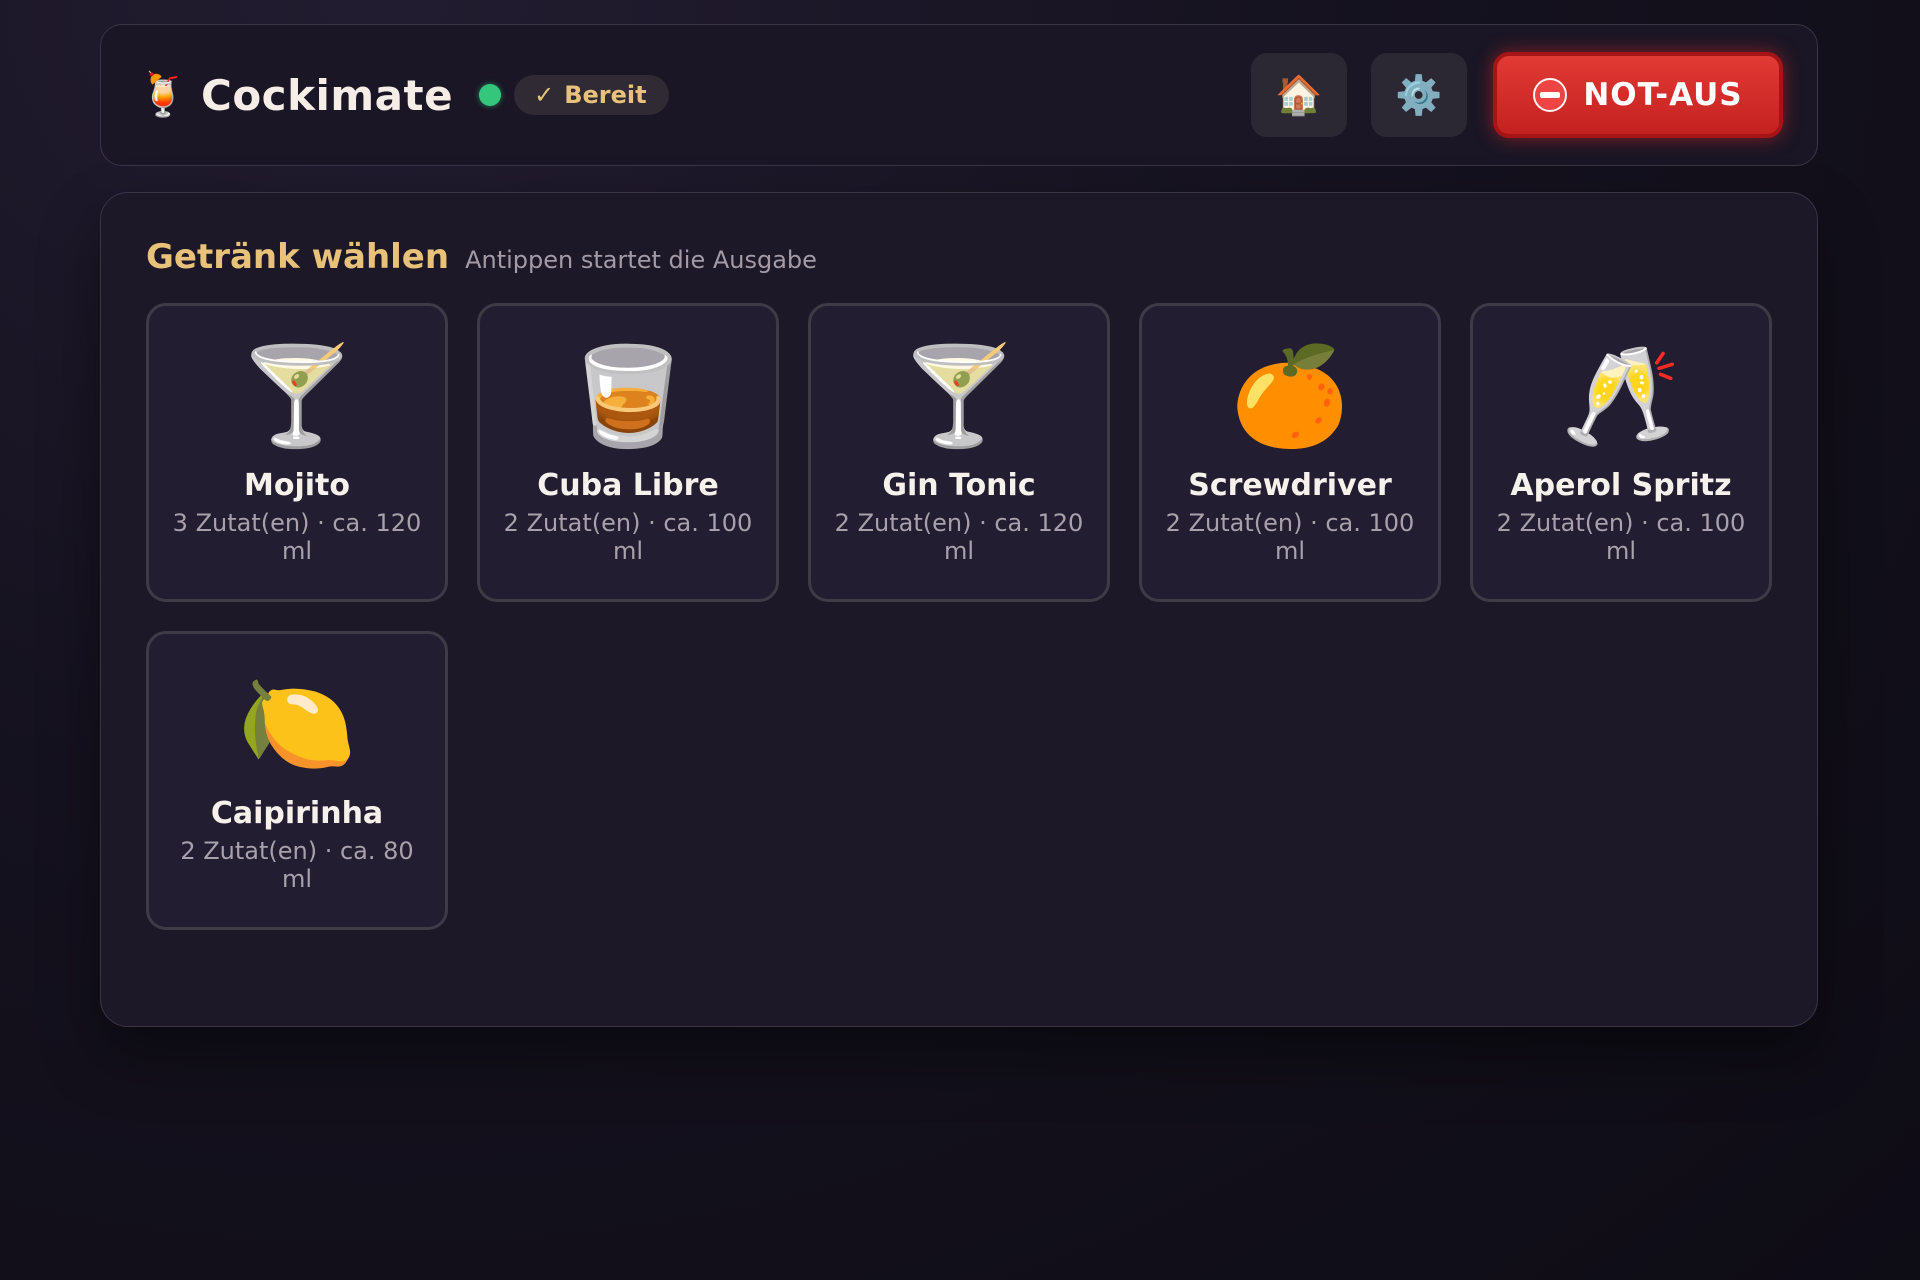 The image size is (1920, 1280). What do you see at coordinates (544, 95) in the screenshot?
I see `check-icon: ✓` at bounding box center [544, 95].